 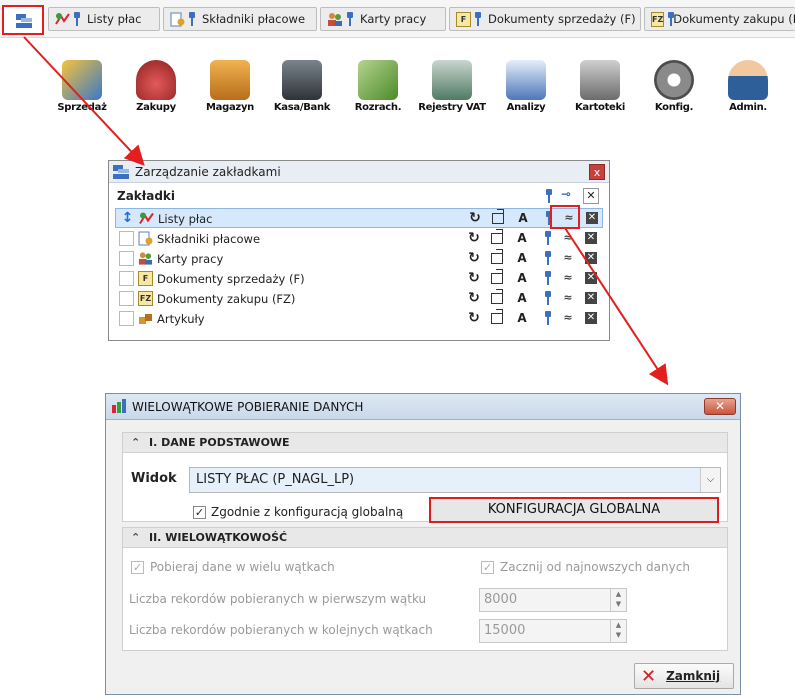 I want to click on cabinet-icon, so click(x=600, y=80).